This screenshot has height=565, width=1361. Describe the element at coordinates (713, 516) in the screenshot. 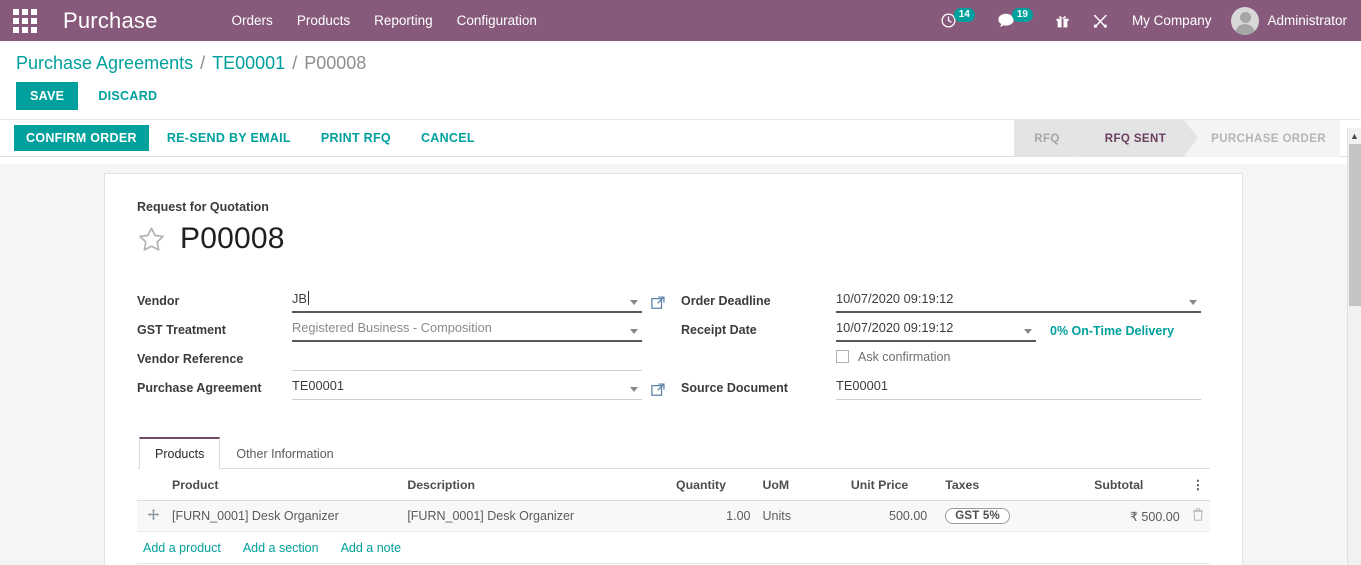

I see `cell-quantity: 1.00` at that location.